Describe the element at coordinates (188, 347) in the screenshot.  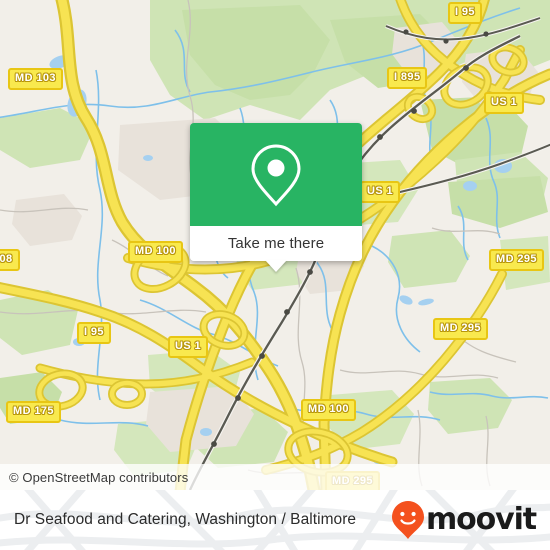
I see `shield-us1-southwest: US 1` at that location.